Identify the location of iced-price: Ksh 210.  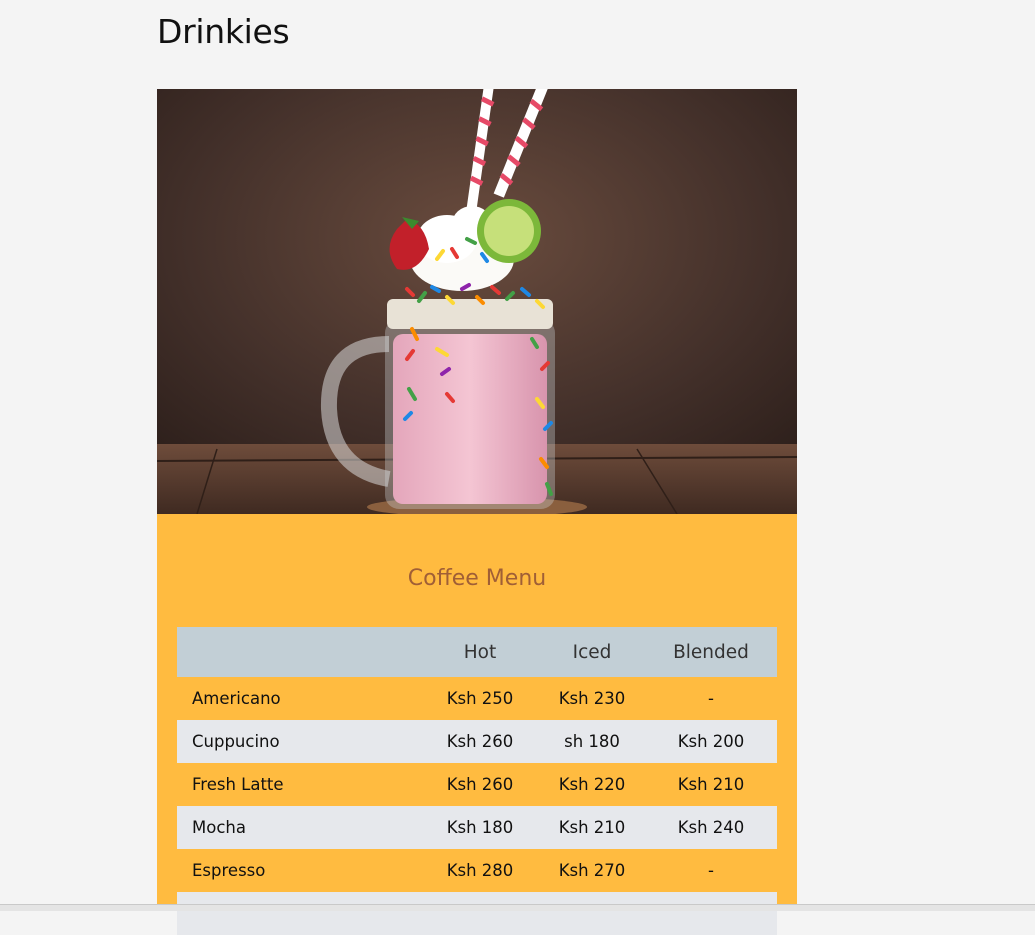
(592, 827).